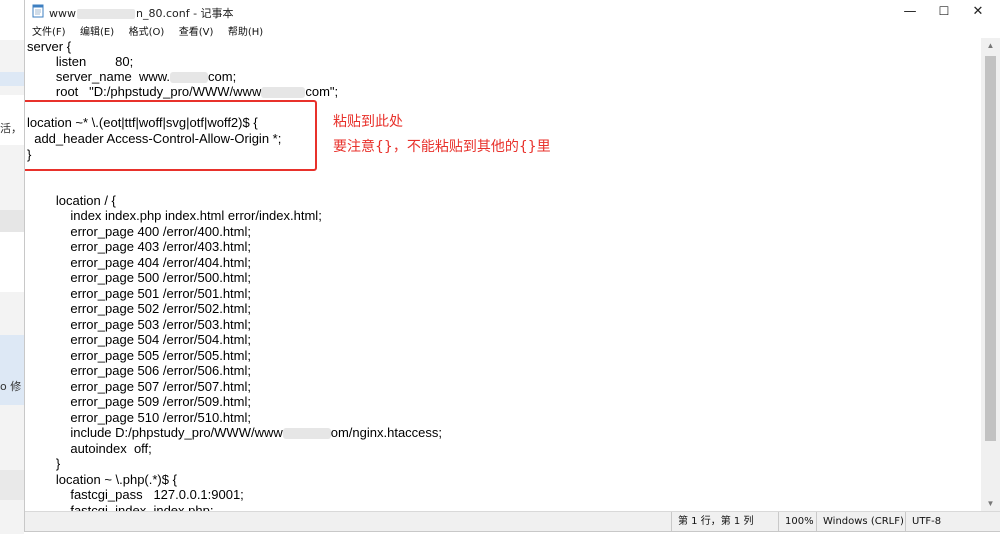 The image size is (1000, 534). What do you see at coordinates (139, 293) in the screenshot?
I see `code-line: error_page 501 /error/501.html;` at bounding box center [139, 293].